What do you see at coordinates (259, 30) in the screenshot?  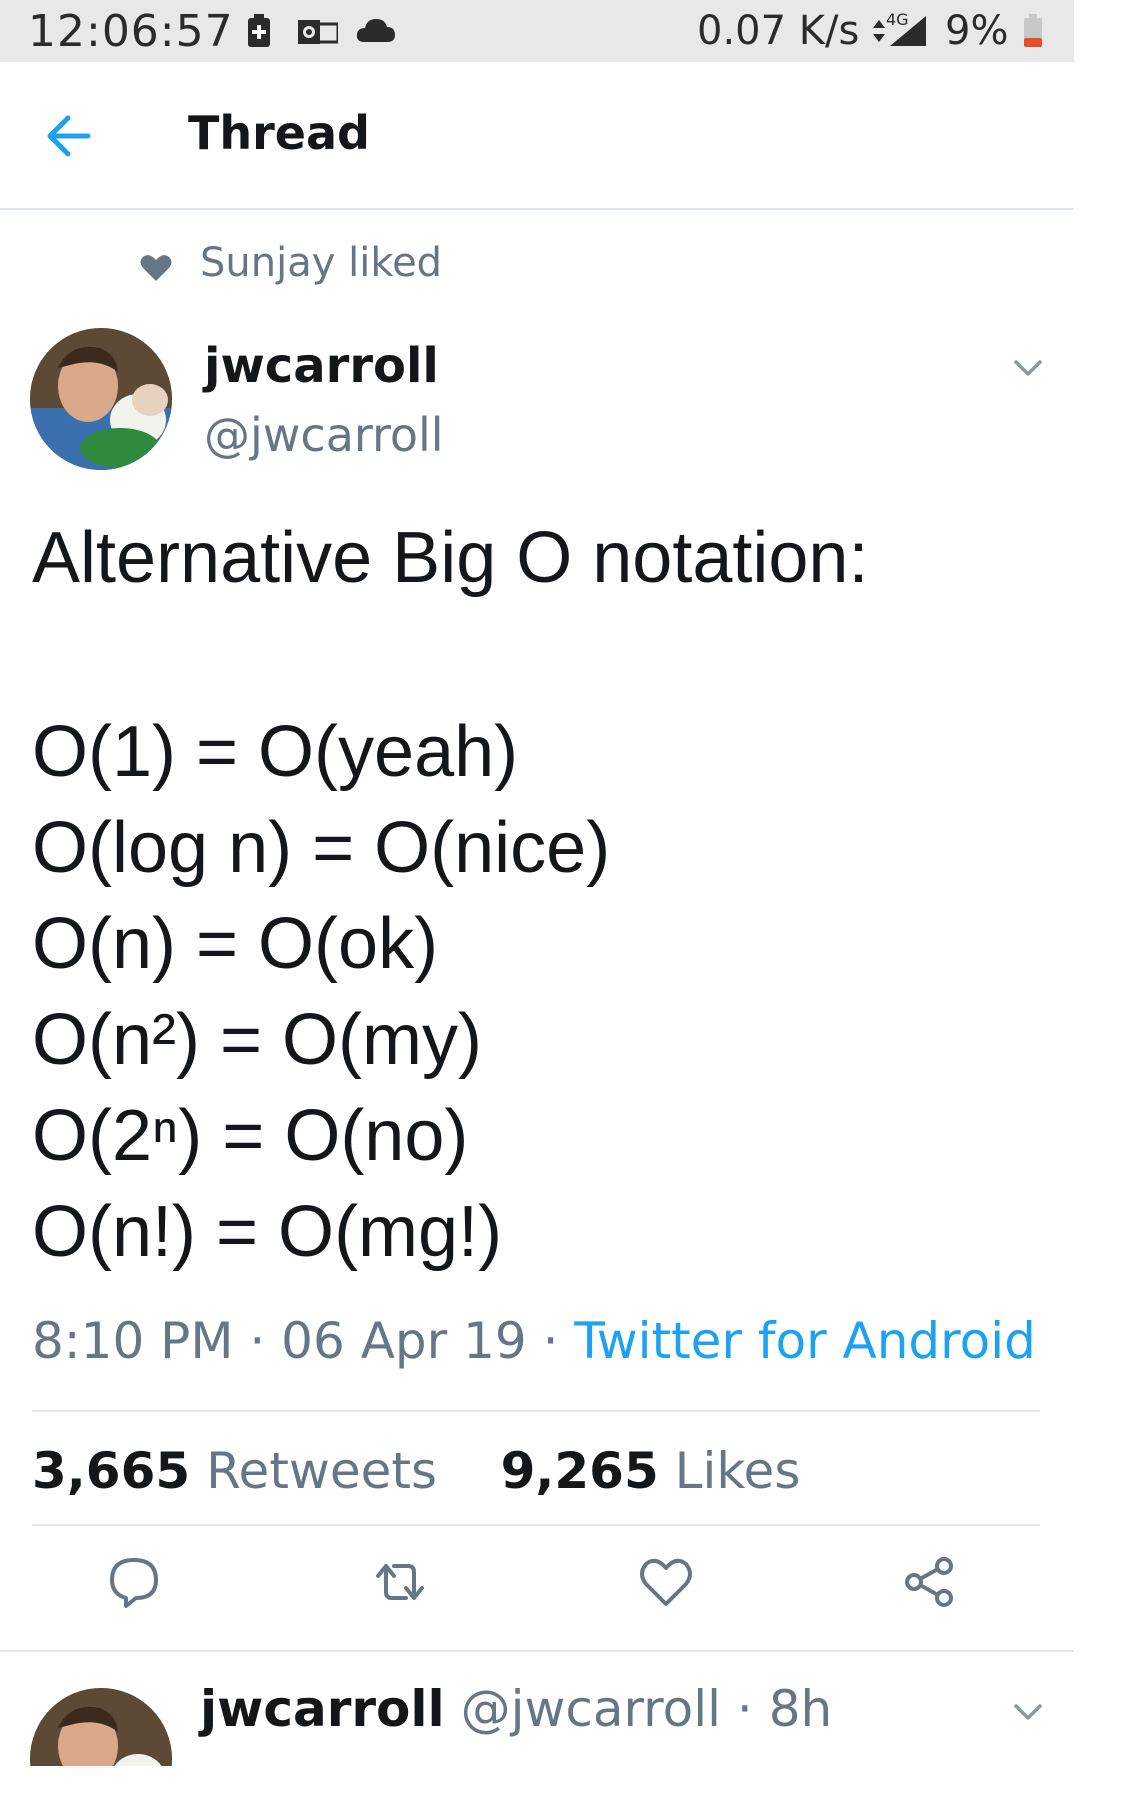 I see `battery-saver-icon` at bounding box center [259, 30].